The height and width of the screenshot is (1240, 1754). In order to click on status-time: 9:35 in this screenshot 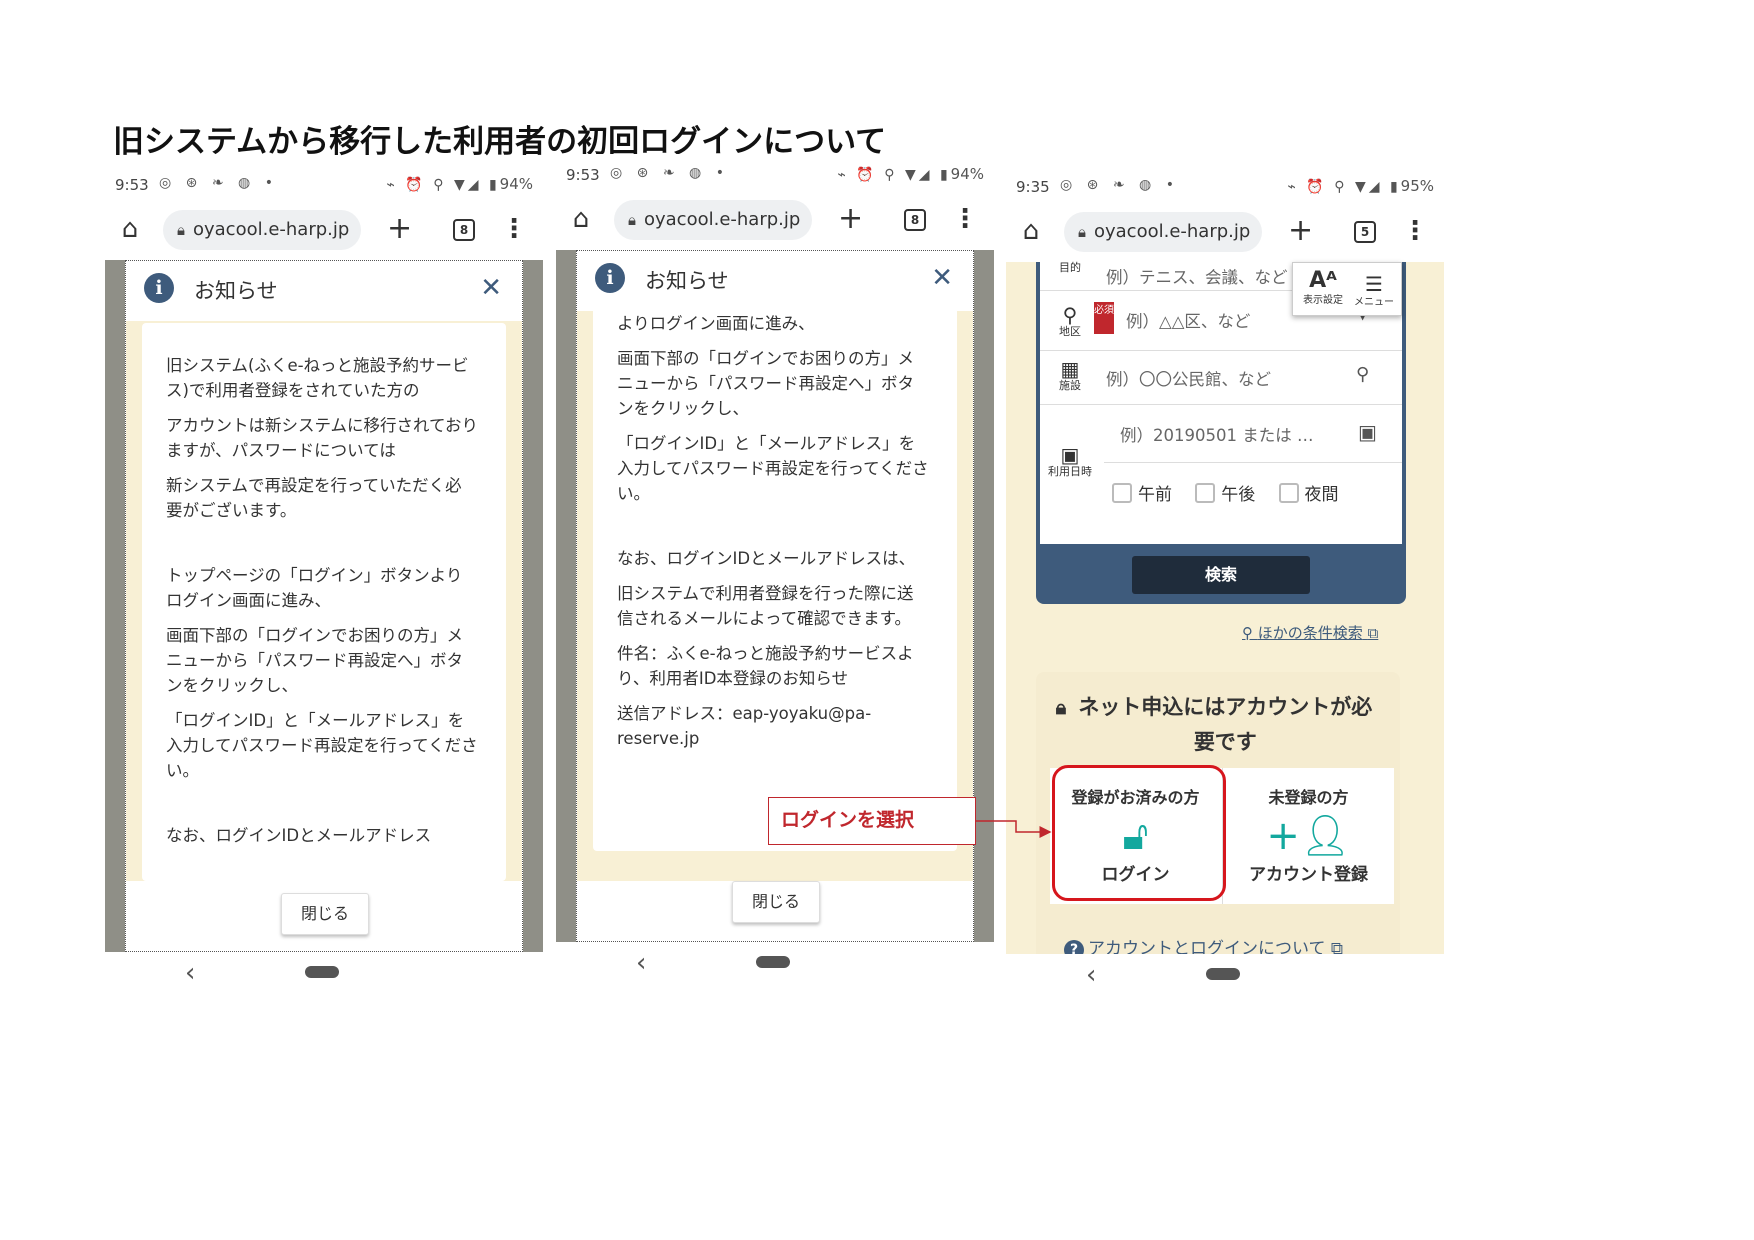, I will do `click(1033, 187)`.